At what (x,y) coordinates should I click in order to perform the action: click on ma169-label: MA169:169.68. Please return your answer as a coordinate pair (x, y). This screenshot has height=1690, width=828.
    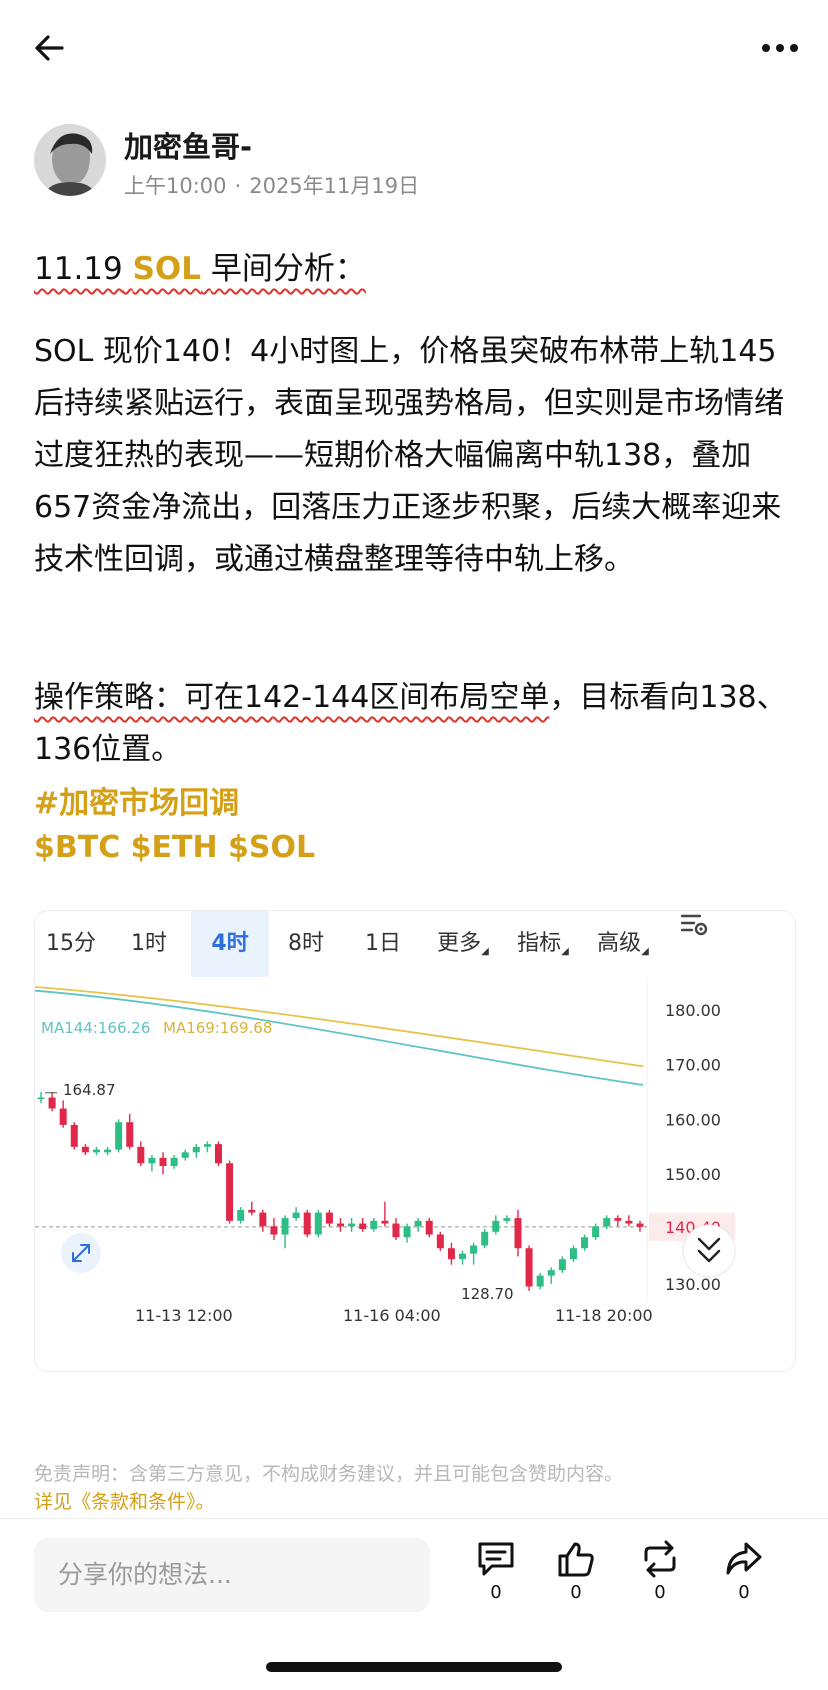
    Looking at the image, I should click on (217, 1028).